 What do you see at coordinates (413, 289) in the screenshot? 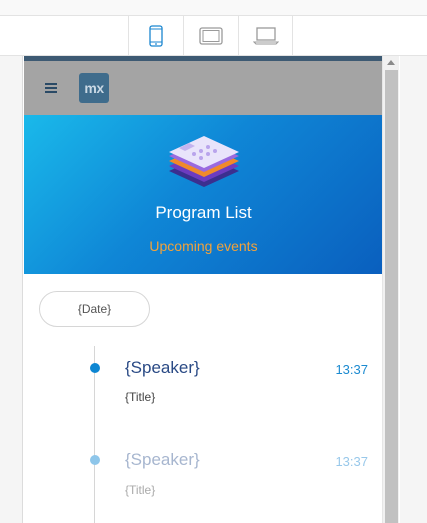
I see `right-gutter` at bounding box center [413, 289].